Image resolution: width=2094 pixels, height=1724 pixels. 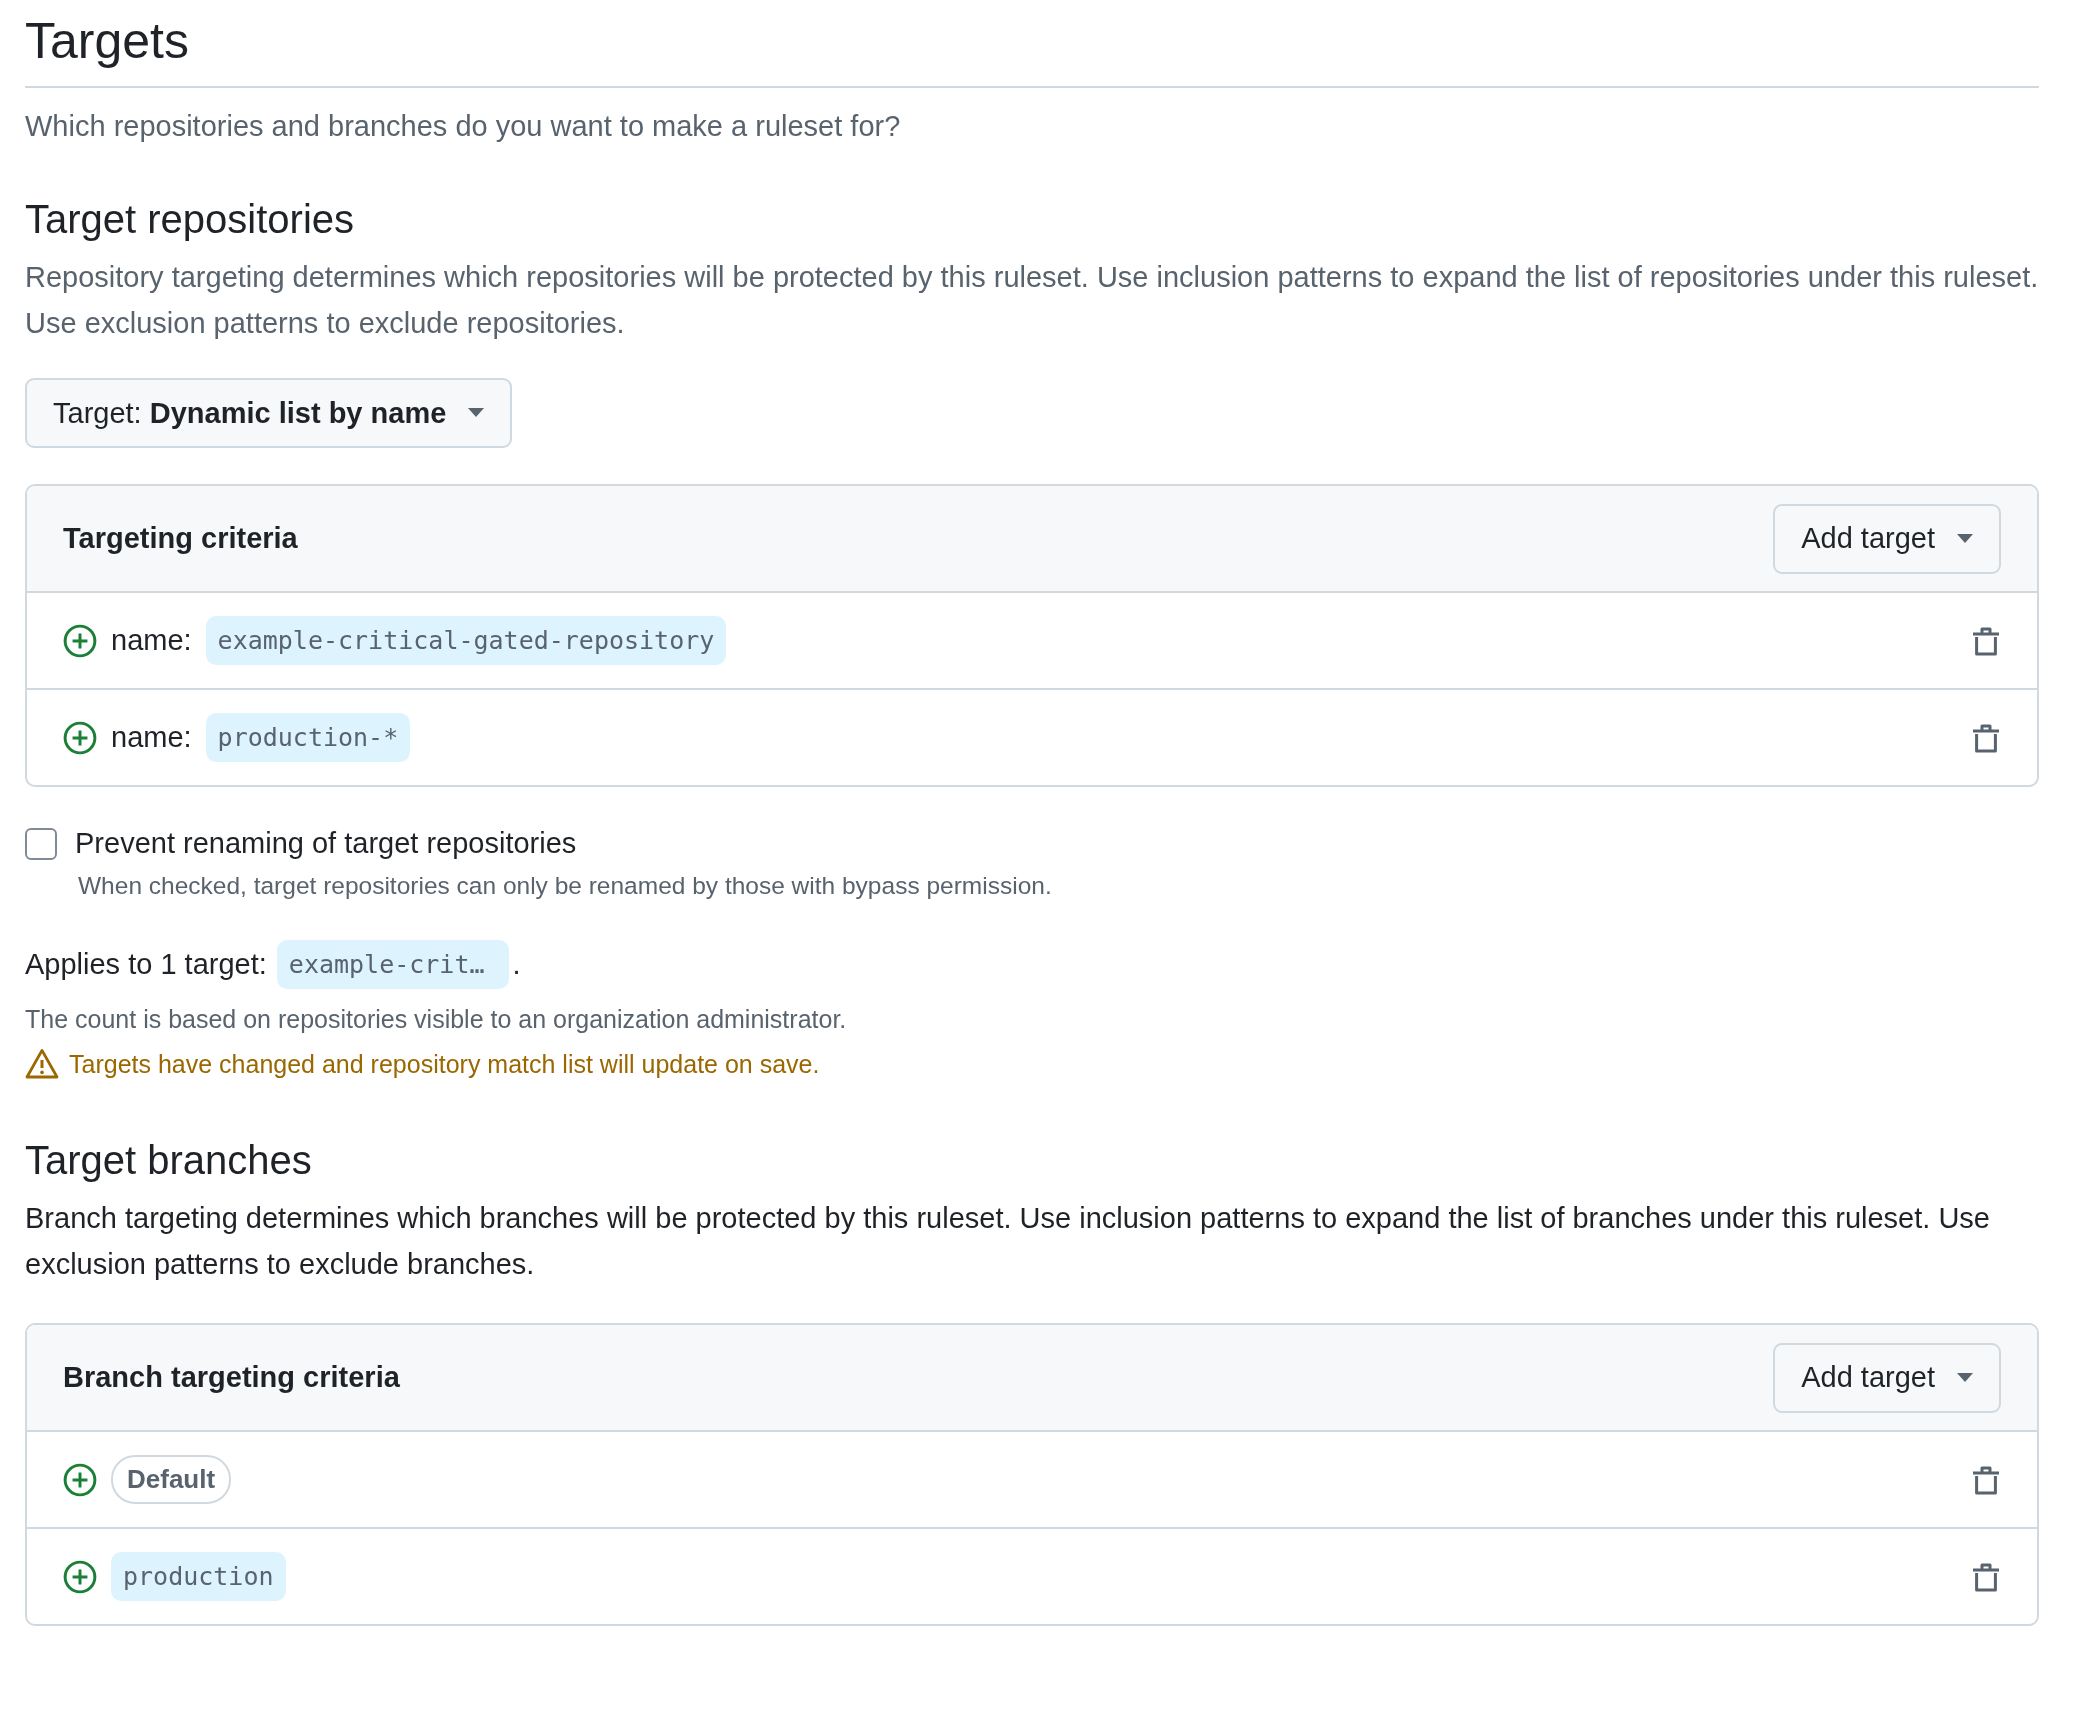 What do you see at coordinates (565, 886) in the screenshot?
I see `help-text: When checked, target repositories can only be renamed by those with bypass permission.` at bounding box center [565, 886].